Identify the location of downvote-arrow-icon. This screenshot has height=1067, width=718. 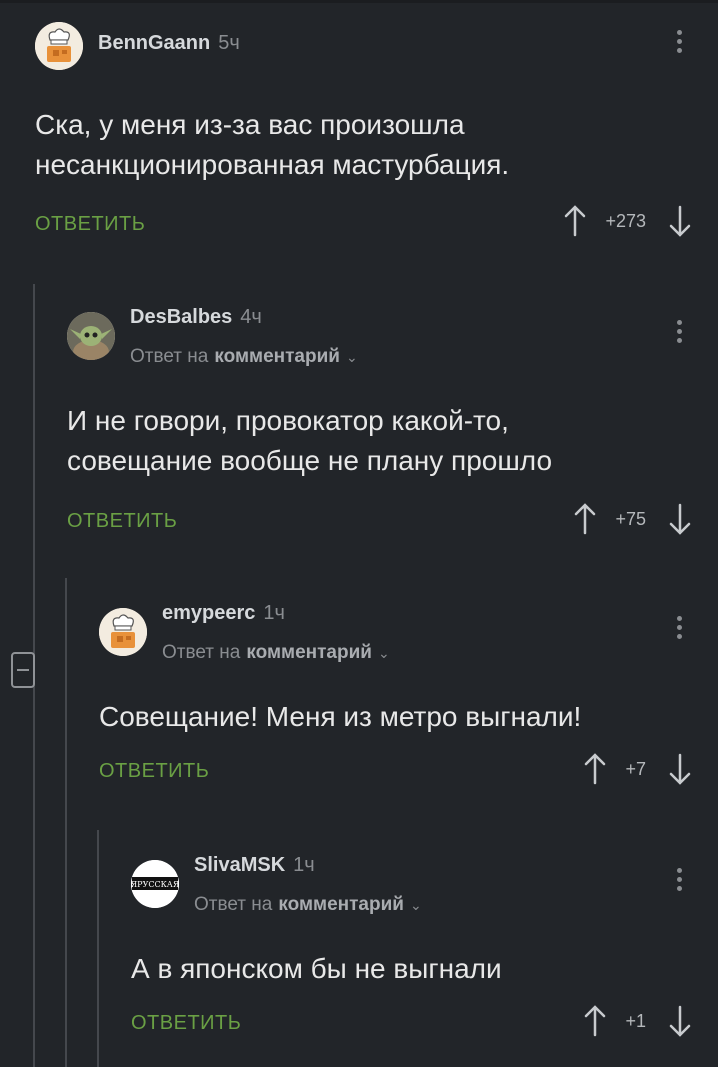
(680, 1021).